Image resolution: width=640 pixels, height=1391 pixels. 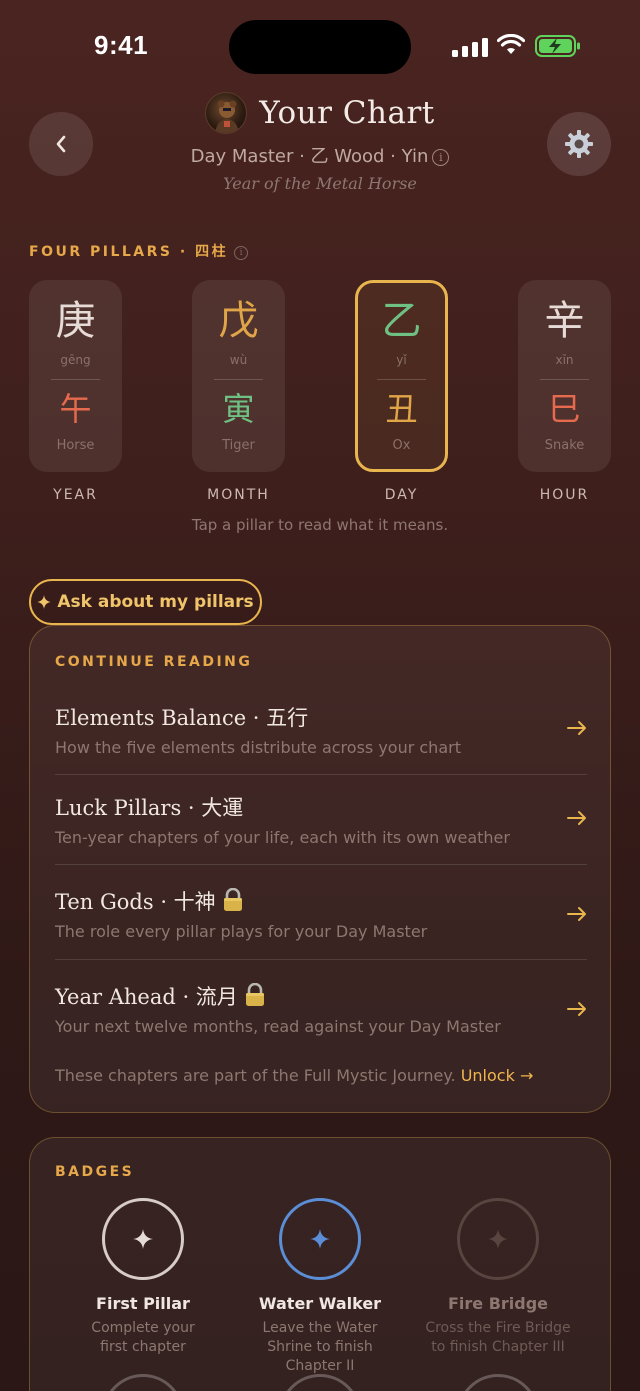 I want to click on badge-first-pillar: First Pillar Complete your first chapter, so click(x=143, y=1277).